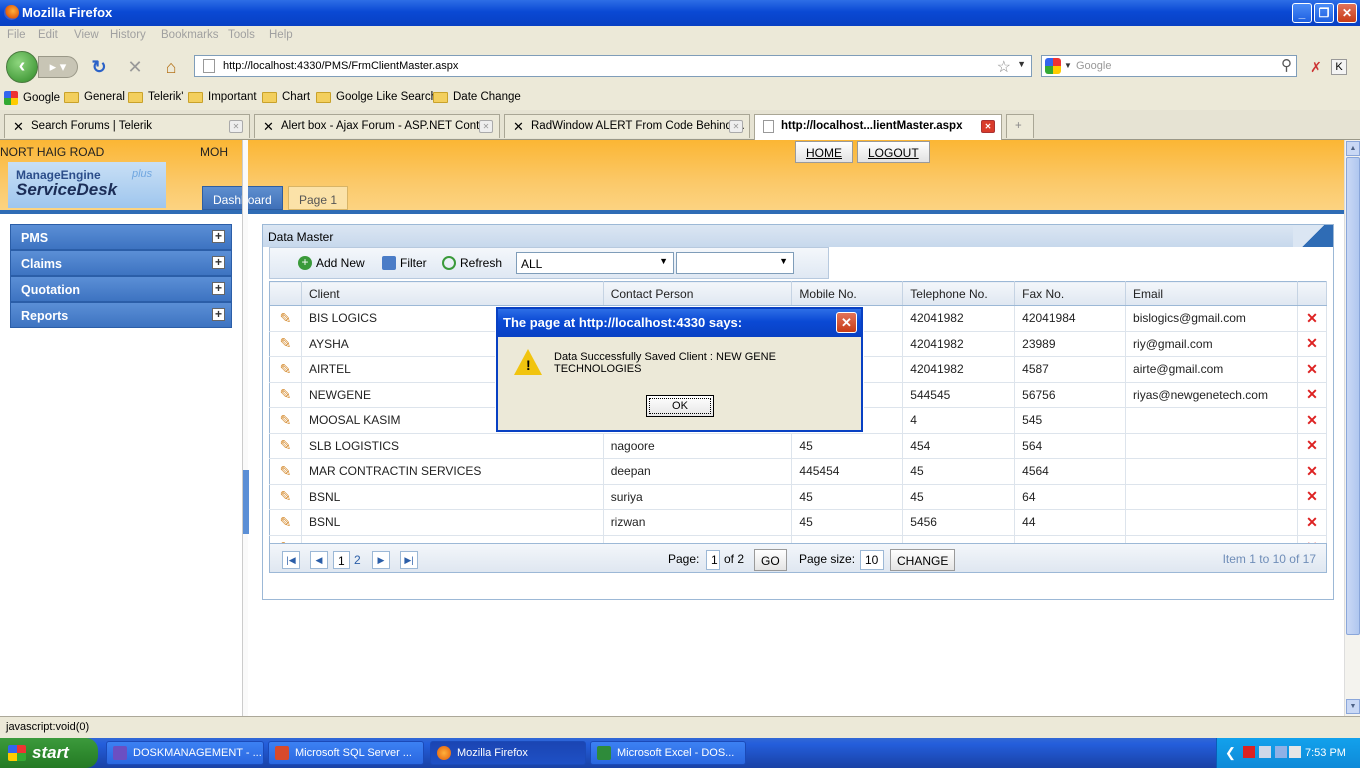 The width and height of the screenshot is (1360, 768). What do you see at coordinates (341, 560) in the screenshot?
I see `page-1-link: 1` at bounding box center [341, 560].